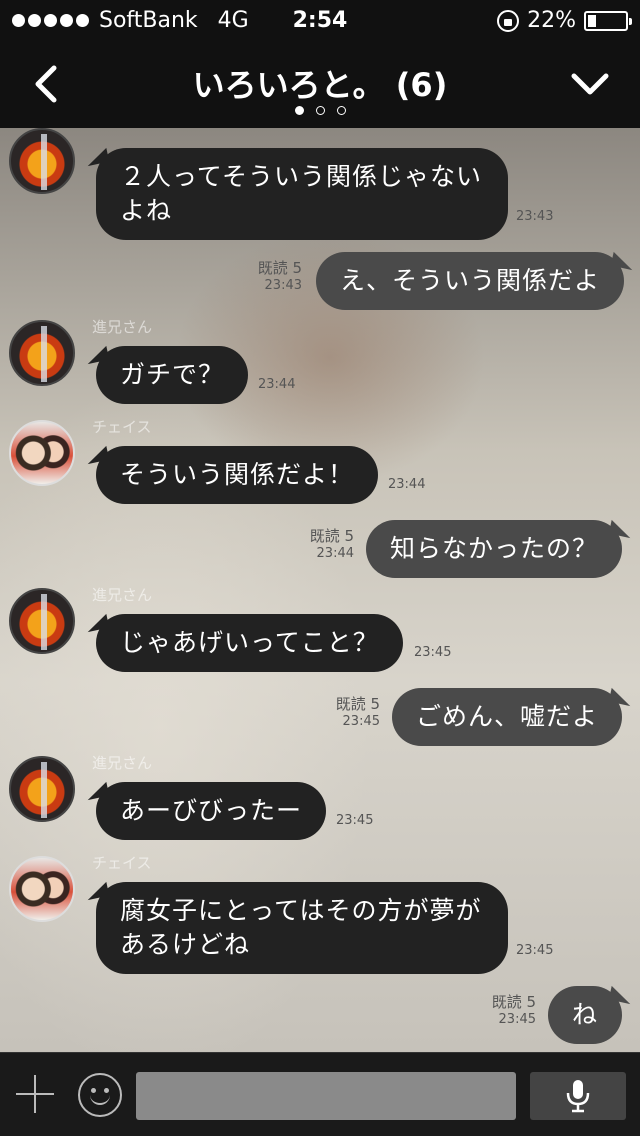  What do you see at coordinates (508, 20) in the screenshot?
I see `rotation-lock-icon` at bounding box center [508, 20].